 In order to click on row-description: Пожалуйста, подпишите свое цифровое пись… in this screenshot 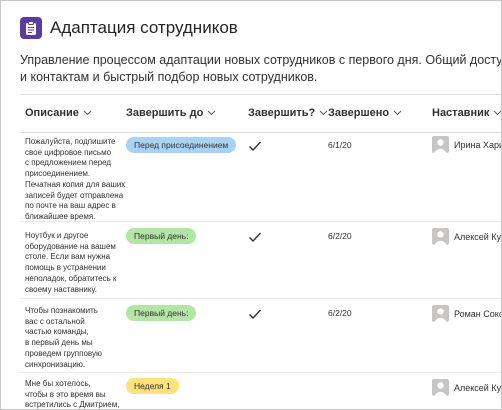, I will do `click(76, 180)`.